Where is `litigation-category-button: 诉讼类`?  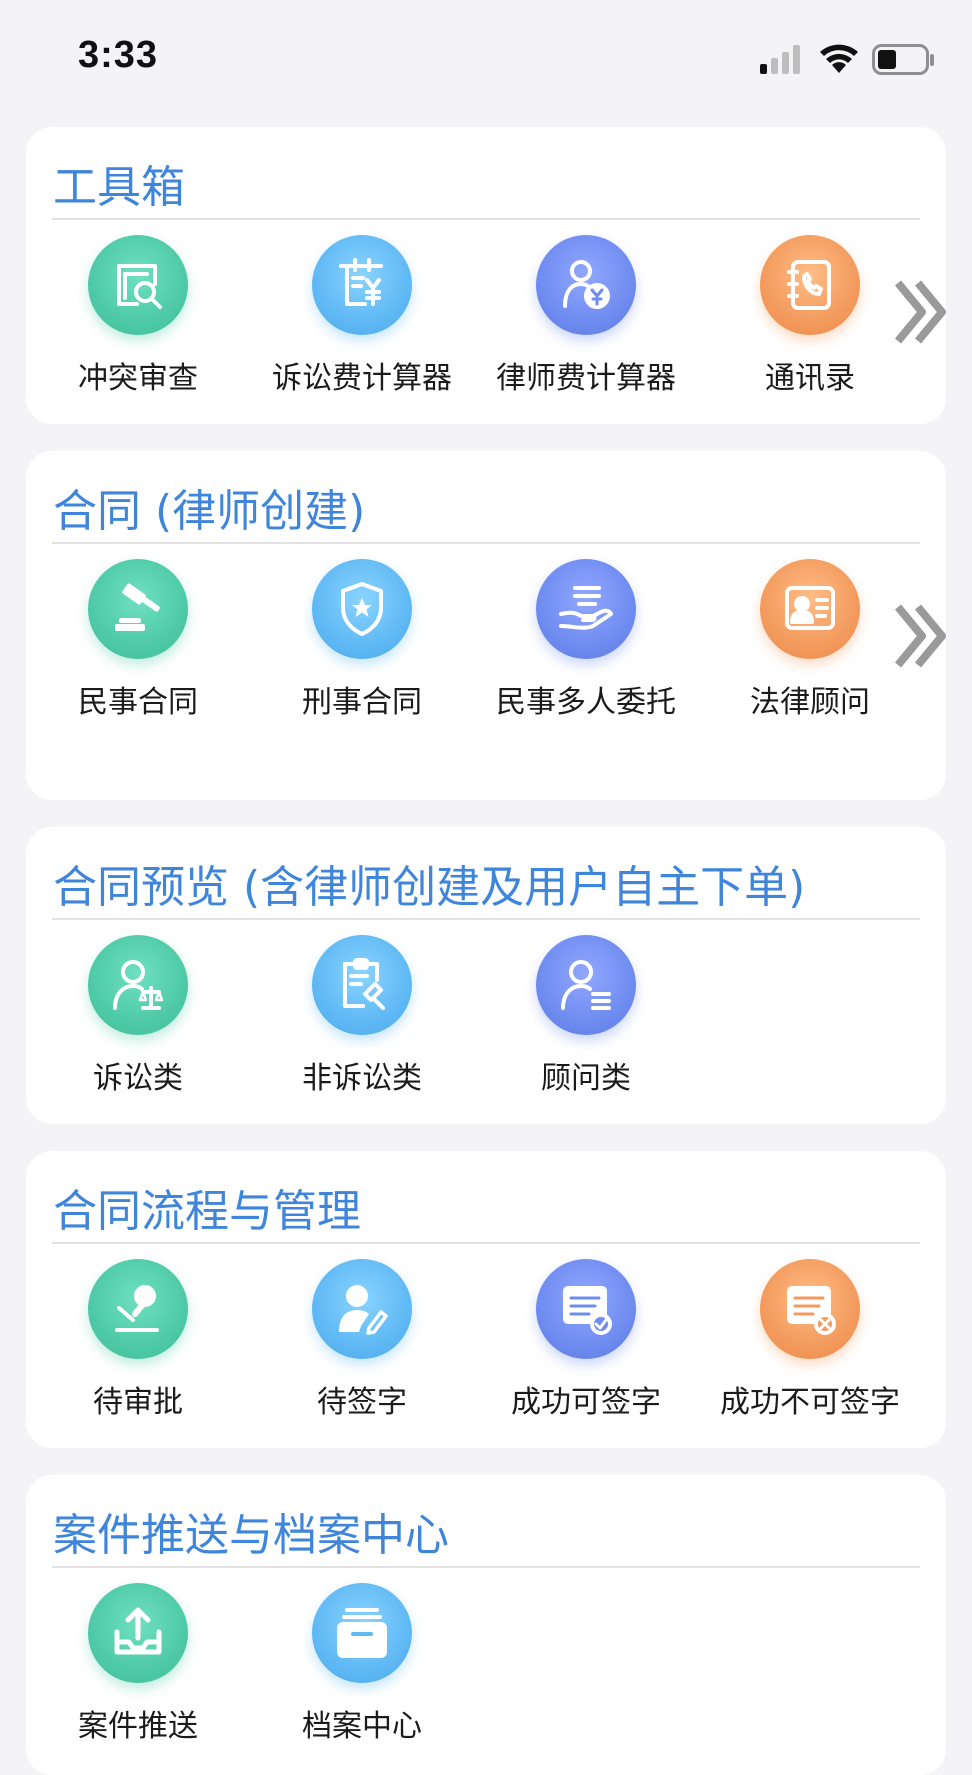 litigation-category-button: 诉讼类 is located at coordinates (138, 1020).